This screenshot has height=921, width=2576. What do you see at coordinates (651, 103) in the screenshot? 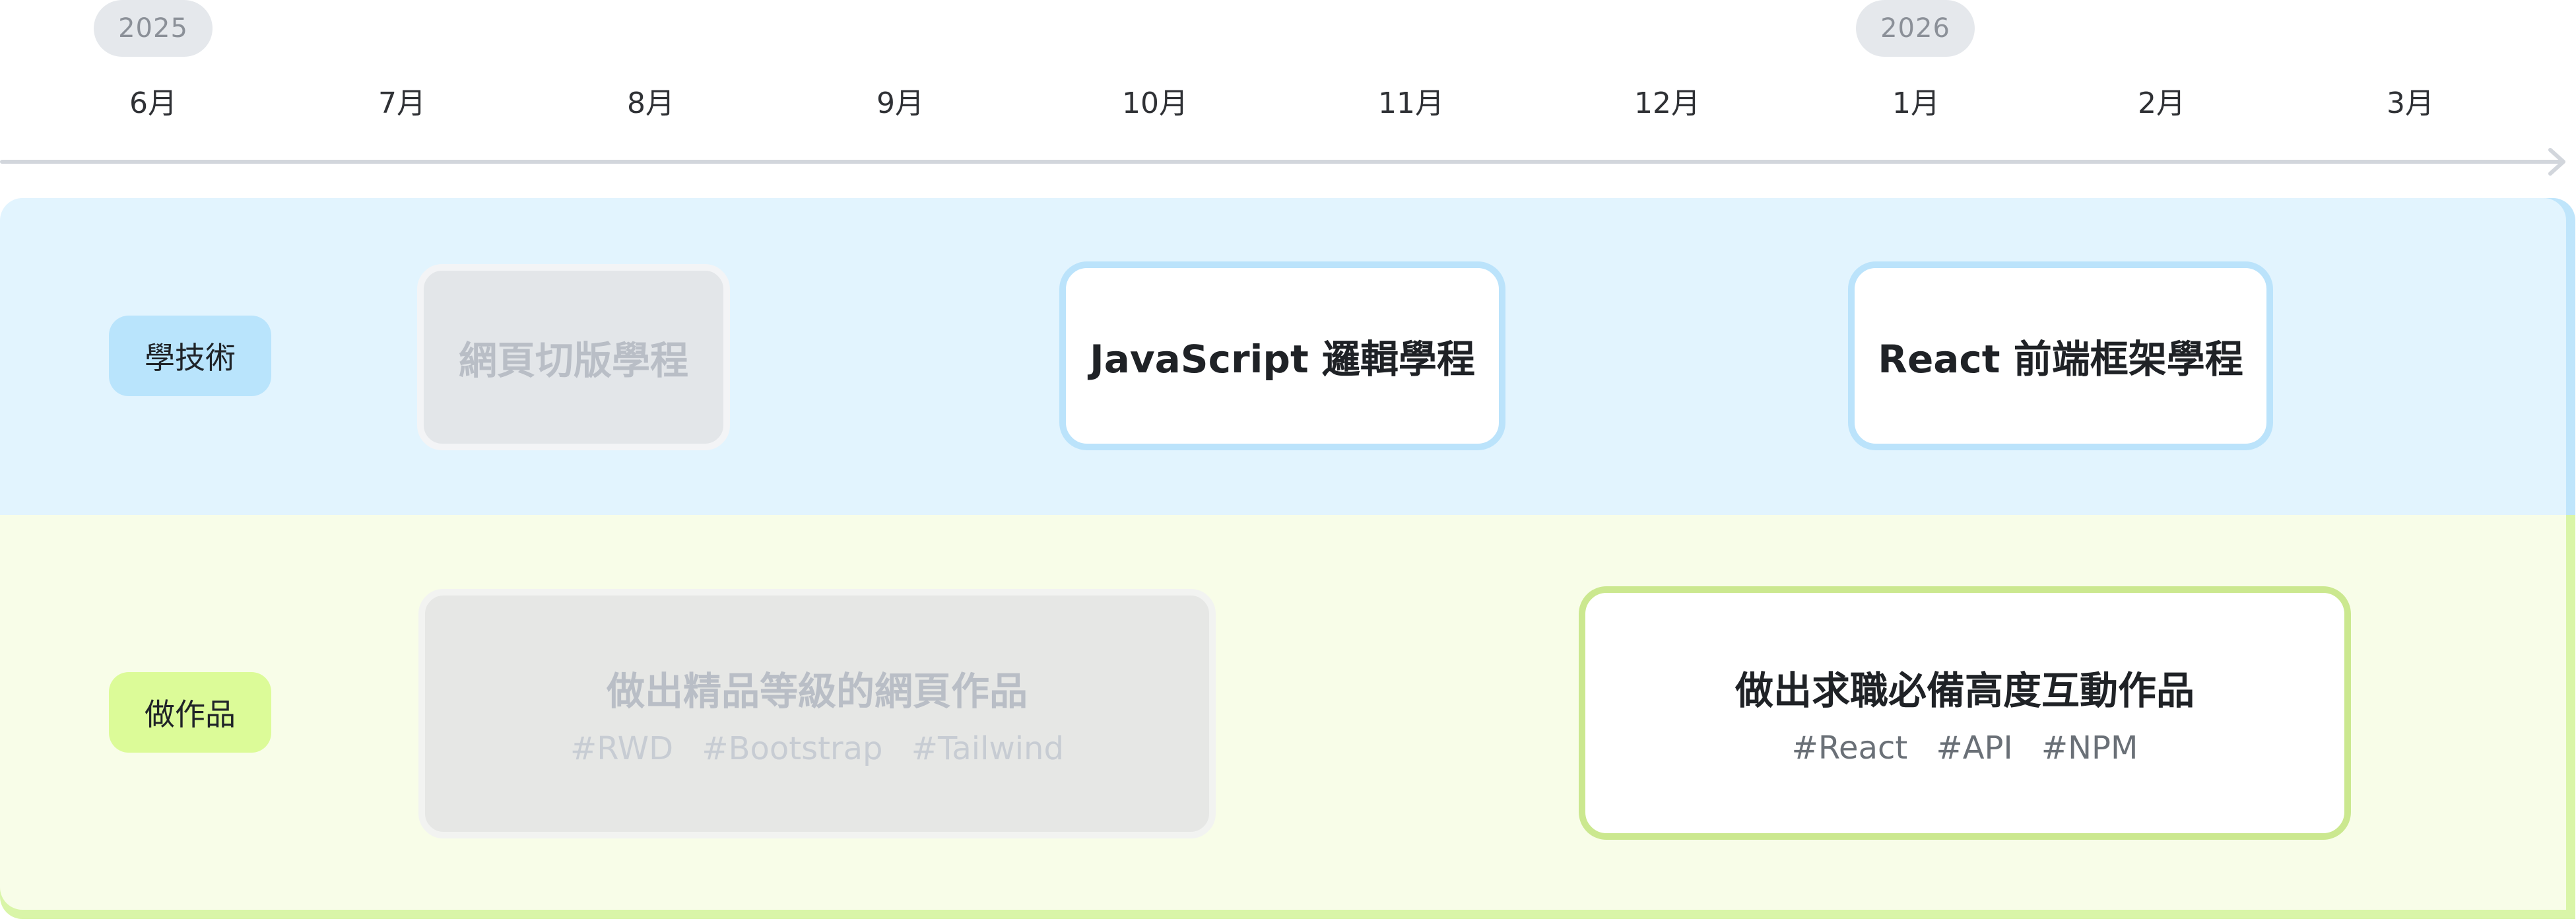
I see `month-label: 8月` at bounding box center [651, 103].